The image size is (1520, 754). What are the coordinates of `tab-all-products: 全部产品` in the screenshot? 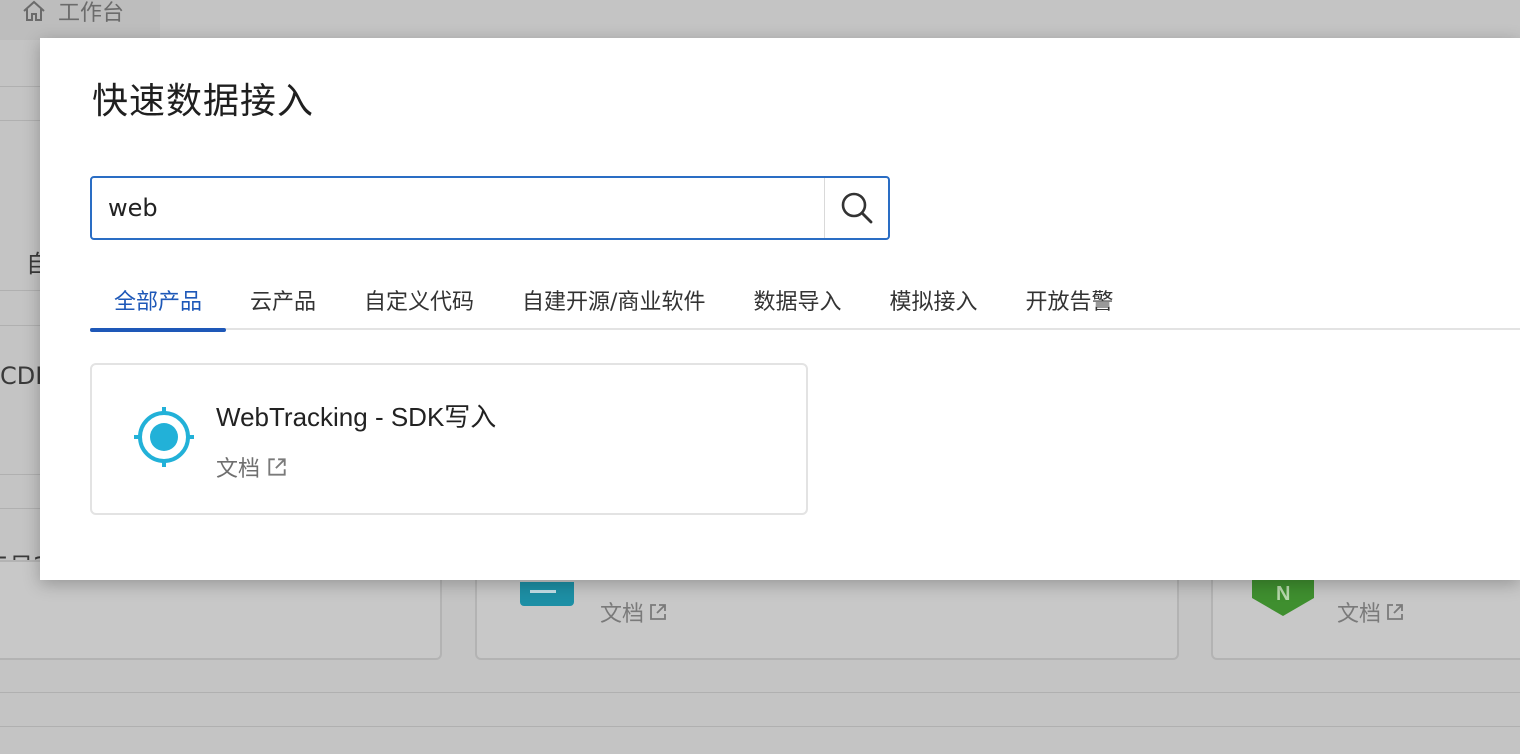 It's located at (158, 303).